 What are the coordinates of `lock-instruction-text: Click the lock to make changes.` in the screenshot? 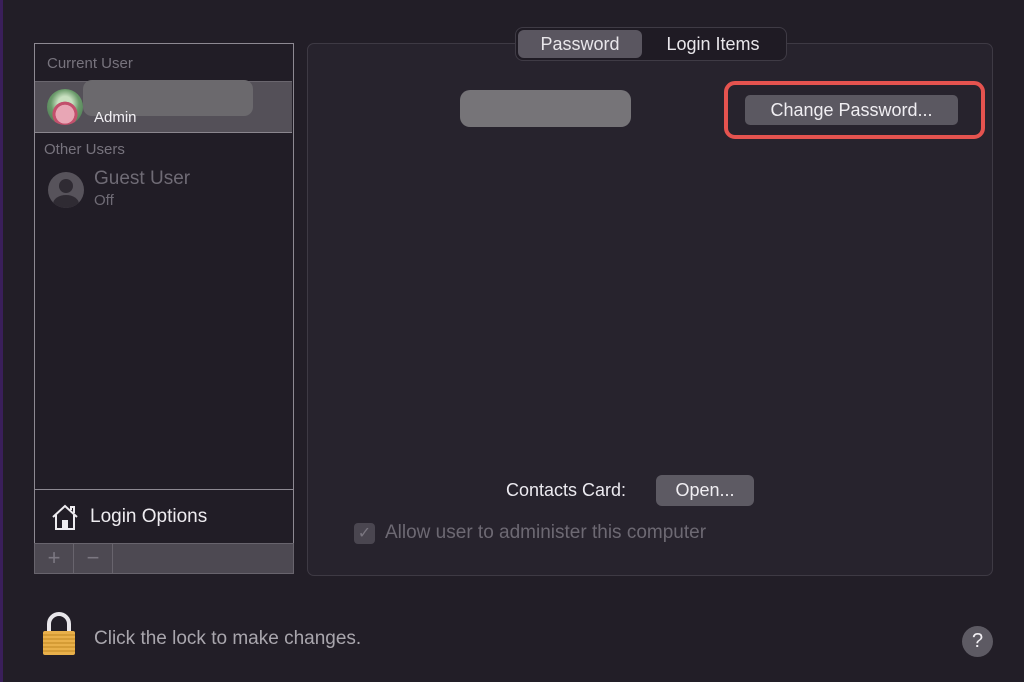 It's located at (228, 638).